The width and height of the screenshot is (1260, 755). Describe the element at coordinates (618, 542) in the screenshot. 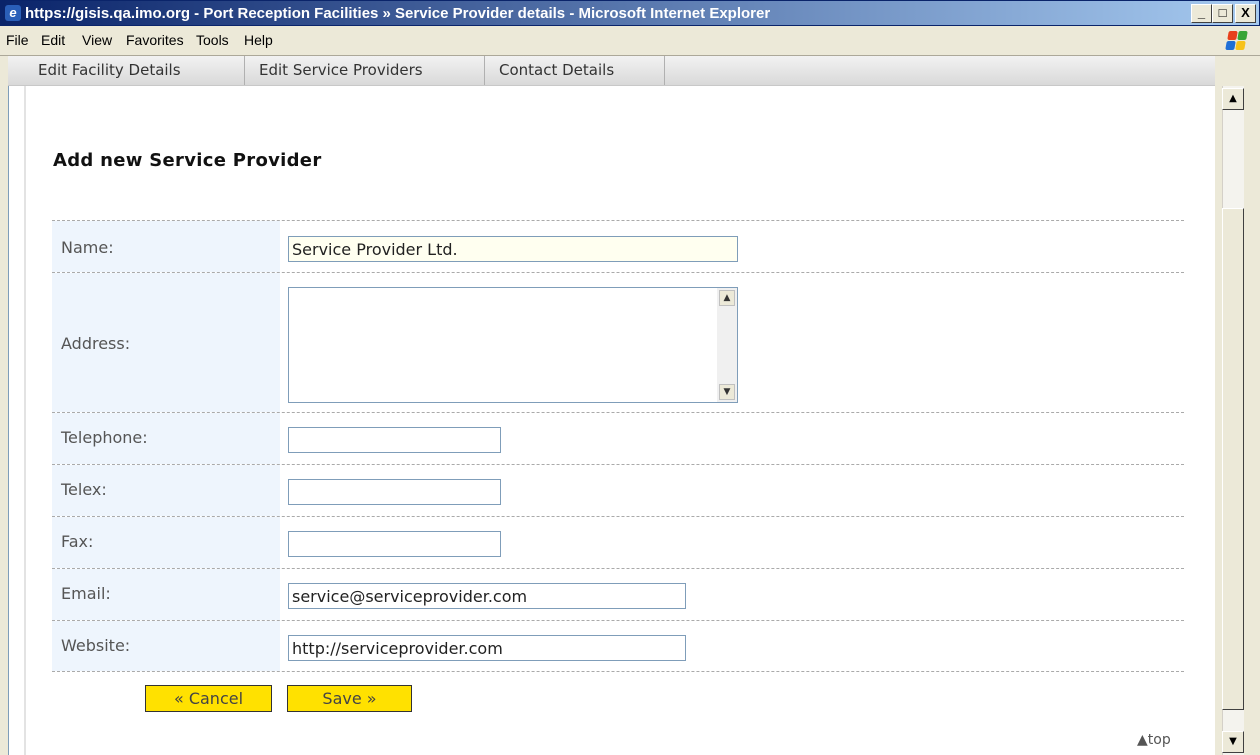

I see `form-row-fax: Fax:` at that location.